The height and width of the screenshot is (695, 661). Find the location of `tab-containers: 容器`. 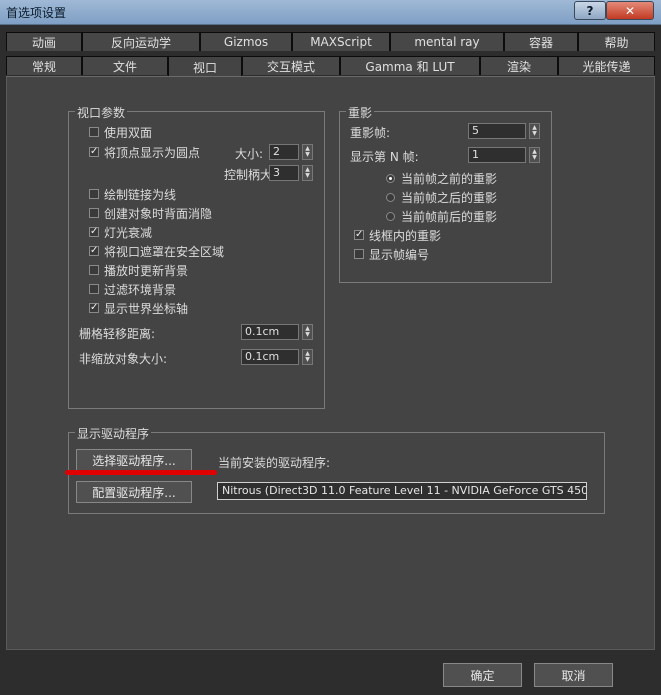

tab-containers: 容器 is located at coordinates (541, 41).